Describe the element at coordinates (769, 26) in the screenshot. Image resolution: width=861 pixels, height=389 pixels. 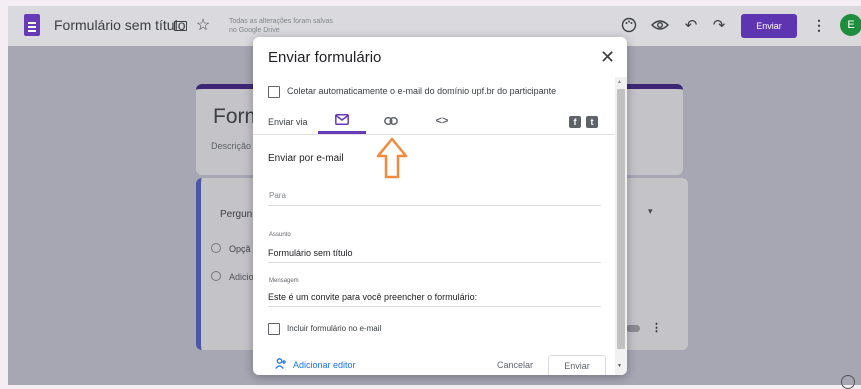
I see `send-button: Enviar` at that location.